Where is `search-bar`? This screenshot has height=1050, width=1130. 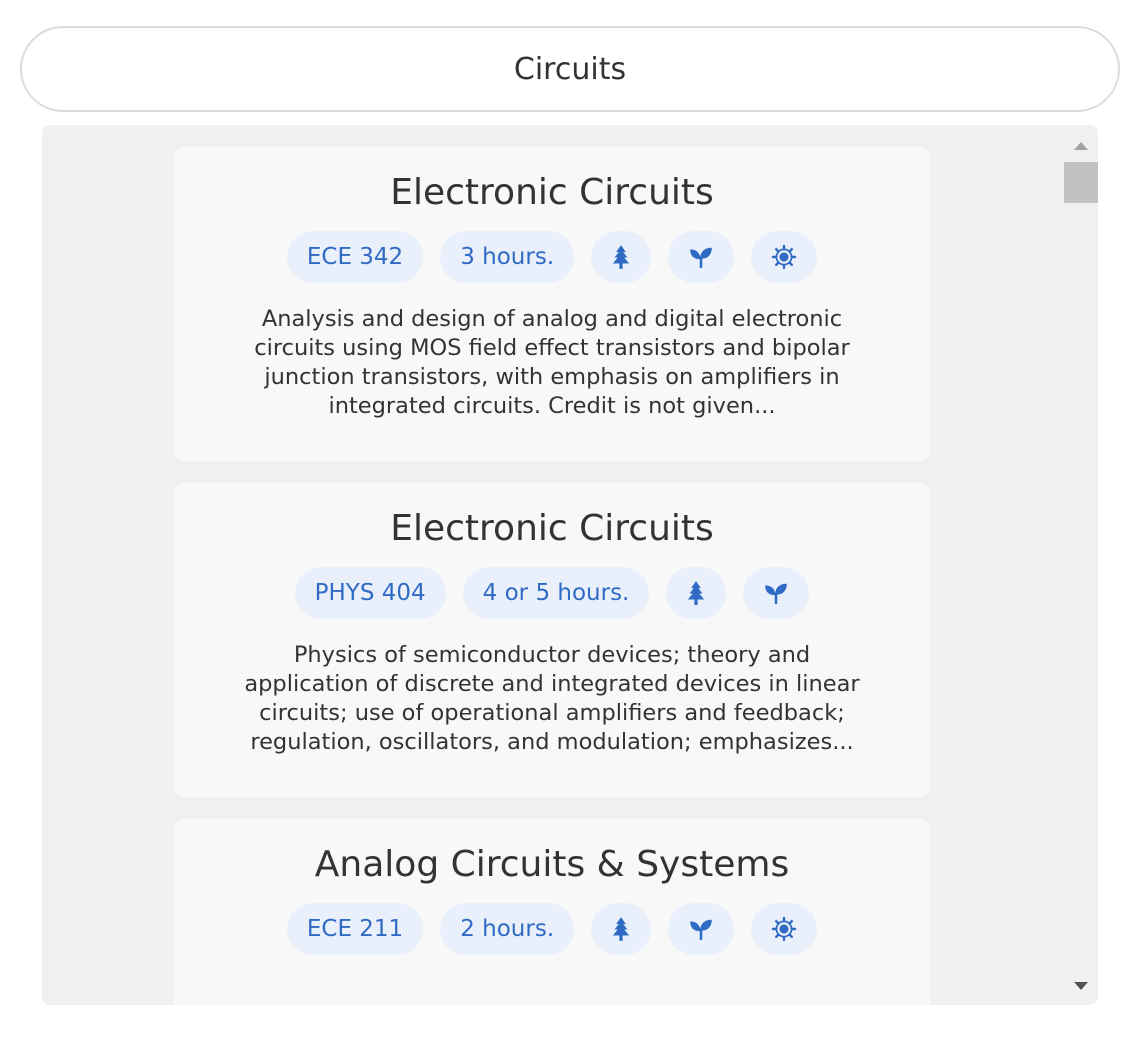 search-bar is located at coordinates (570, 69).